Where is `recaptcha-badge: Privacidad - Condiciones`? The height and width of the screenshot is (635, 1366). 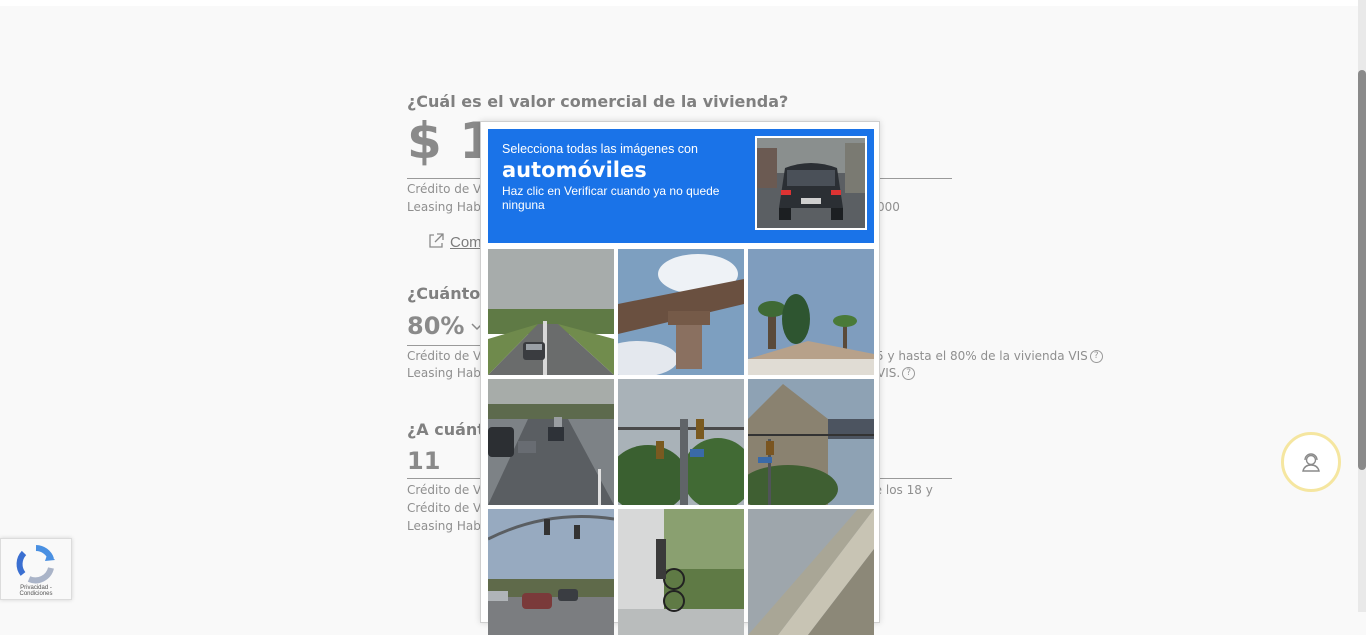
recaptcha-badge: Privacidad - Condiciones is located at coordinates (36, 569).